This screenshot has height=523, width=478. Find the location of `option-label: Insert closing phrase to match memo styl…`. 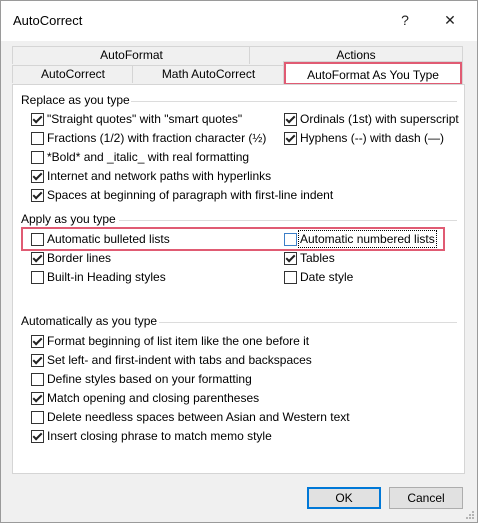

option-label: Insert closing phrase to match memo styl… is located at coordinates (159, 436).